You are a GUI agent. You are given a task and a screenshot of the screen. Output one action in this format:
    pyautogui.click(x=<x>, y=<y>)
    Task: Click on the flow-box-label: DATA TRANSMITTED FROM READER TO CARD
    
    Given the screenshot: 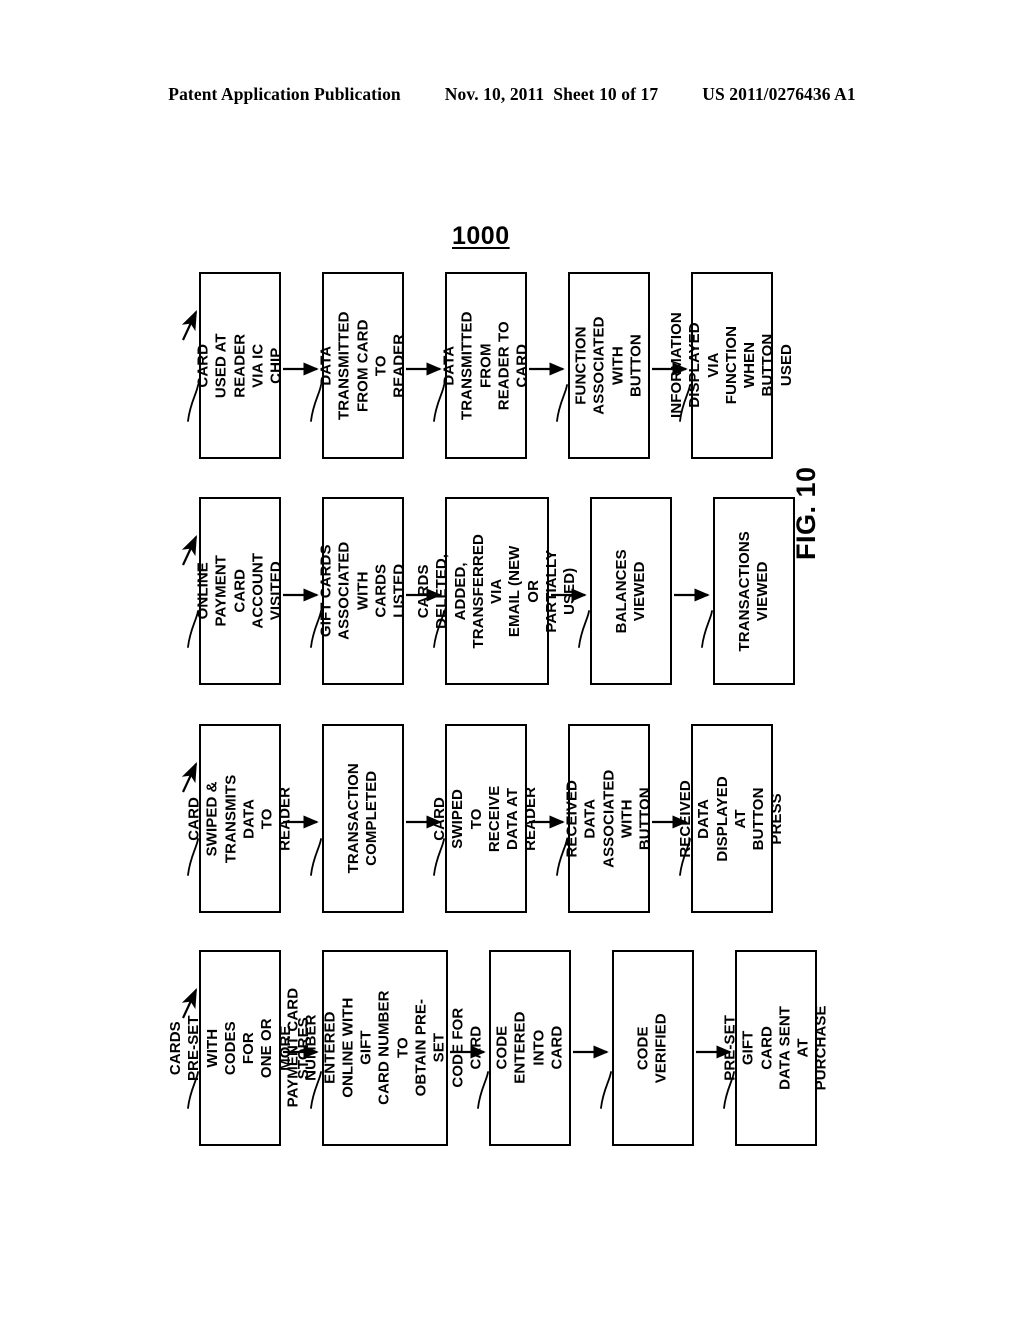 What is the action you would take?
    pyautogui.click(x=485, y=365)
    